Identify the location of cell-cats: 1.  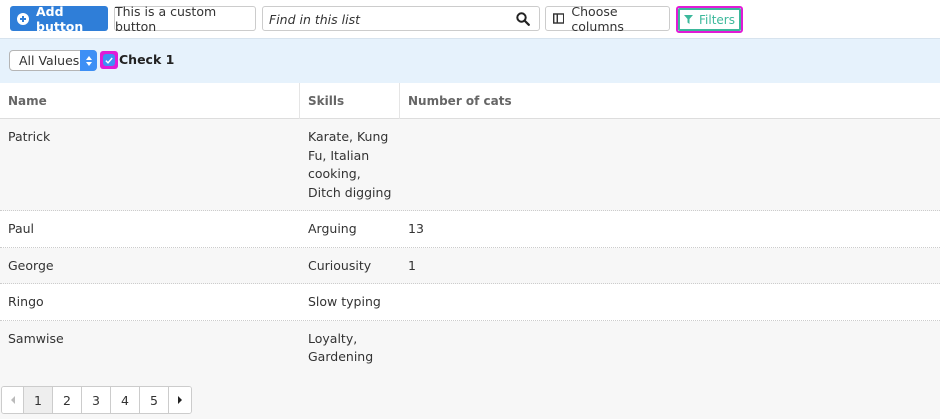
(412, 265).